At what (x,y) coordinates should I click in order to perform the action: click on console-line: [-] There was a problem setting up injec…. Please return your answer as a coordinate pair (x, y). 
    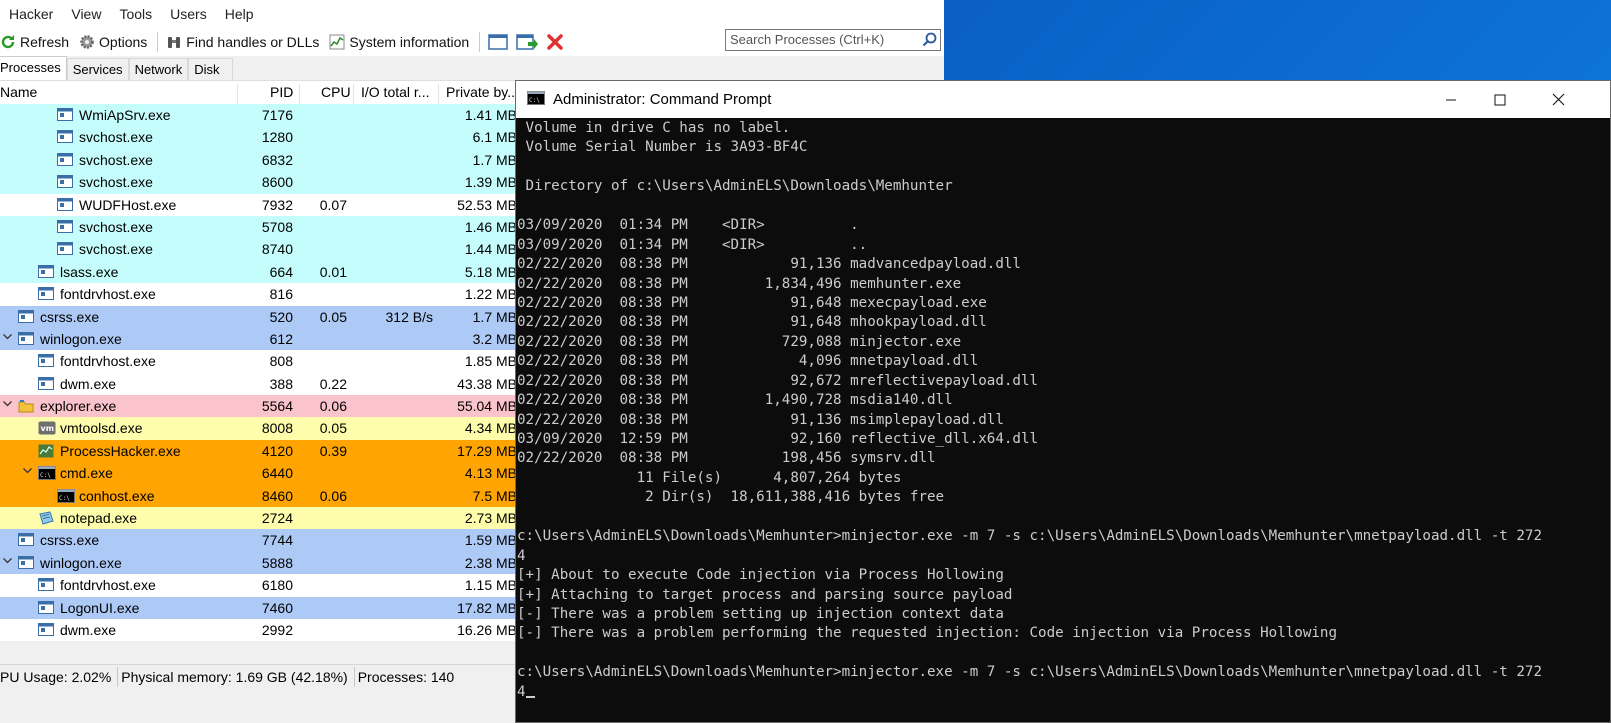
    Looking at the image, I should click on (760, 613).